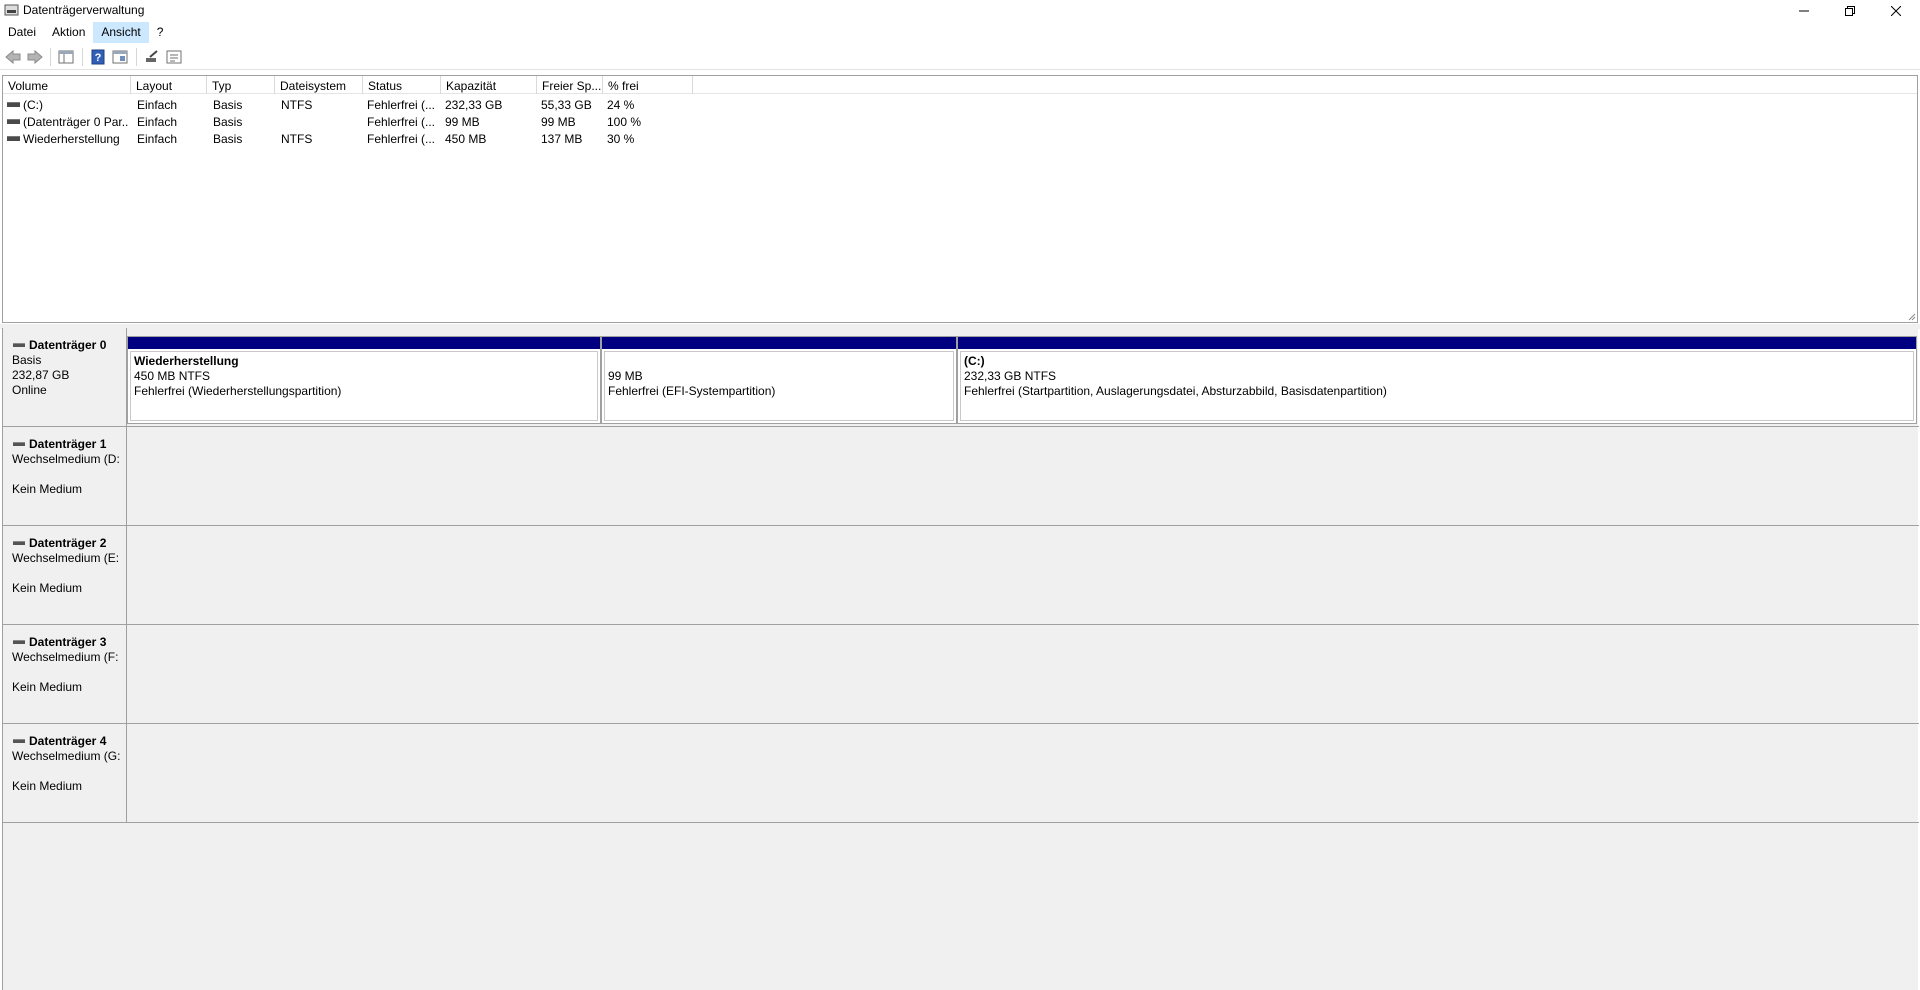 Image resolution: width=1920 pixels, height=990 pixels. Describe the element at coordinates (152, 57) in the screenshot. I see `rescan-icon` at that location.